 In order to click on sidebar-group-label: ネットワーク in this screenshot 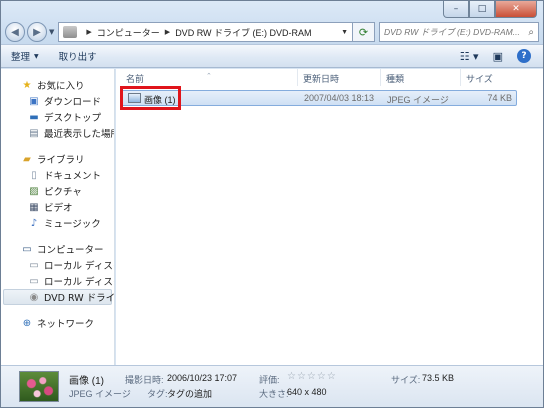, I will do `click(66, 324)`.